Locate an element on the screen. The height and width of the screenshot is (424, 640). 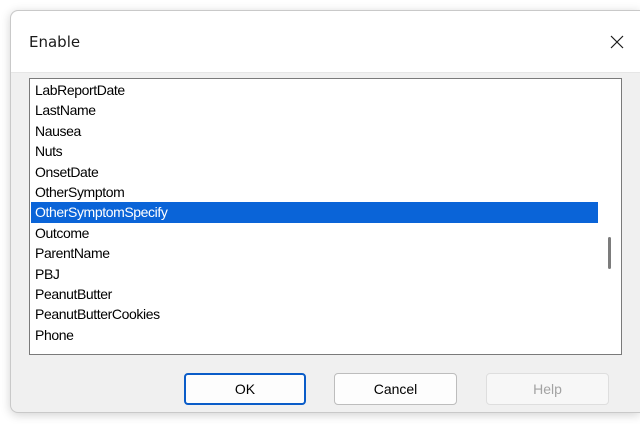
list-item: PBJ is located at coordinates (314, 274).